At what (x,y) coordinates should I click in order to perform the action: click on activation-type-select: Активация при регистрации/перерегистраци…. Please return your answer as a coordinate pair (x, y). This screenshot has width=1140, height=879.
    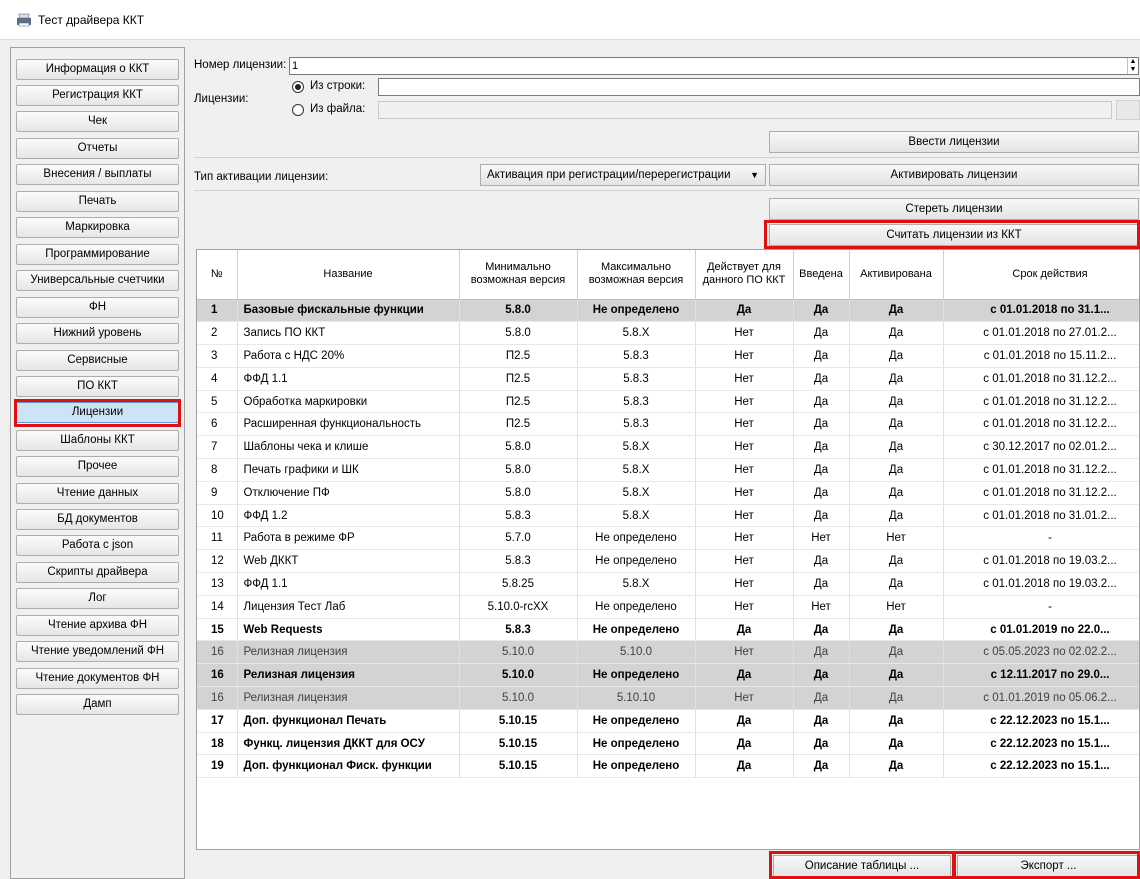
    Looking at the image, I should click on (623, 175).